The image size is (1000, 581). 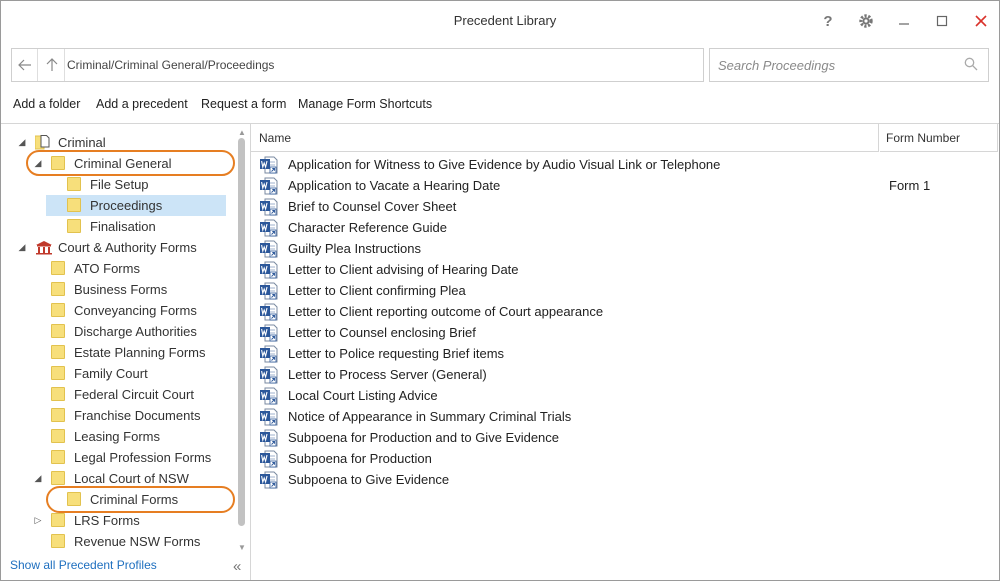 What do you see at coordinates (237, 566) in the screenshot?
I see `collapse-panel-icon: «` at bounding box center [237, 566].